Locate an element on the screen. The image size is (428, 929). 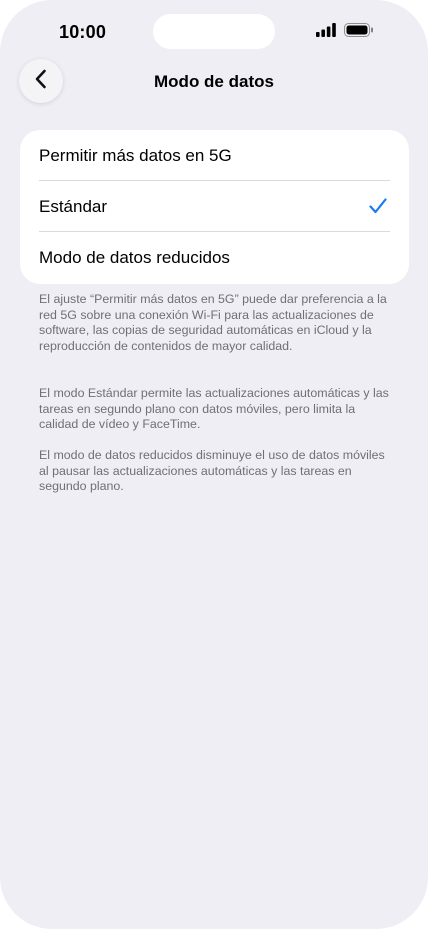
option-allow-more-data-5g: Permitir más datos en 5G is located at coordinates (214, 155).